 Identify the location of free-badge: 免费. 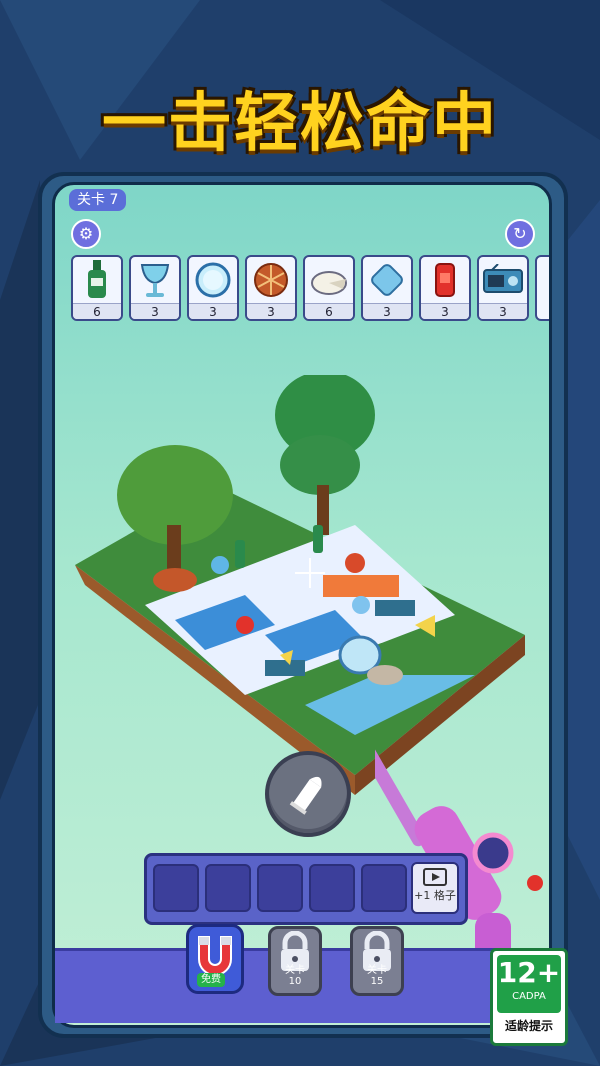
(211, 980).